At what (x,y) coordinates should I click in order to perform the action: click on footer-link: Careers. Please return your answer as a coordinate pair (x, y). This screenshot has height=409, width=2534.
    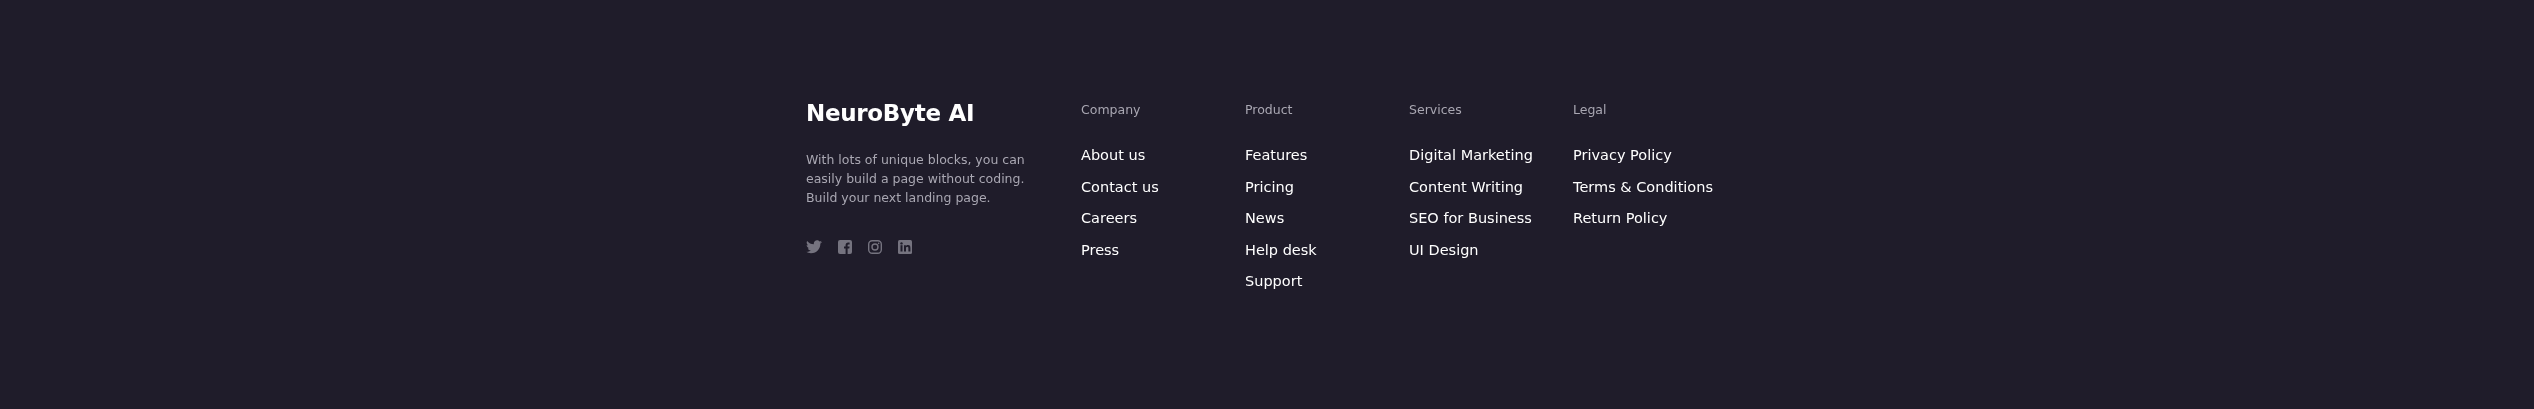
    Looking at the image, I should click on (1109, 218).